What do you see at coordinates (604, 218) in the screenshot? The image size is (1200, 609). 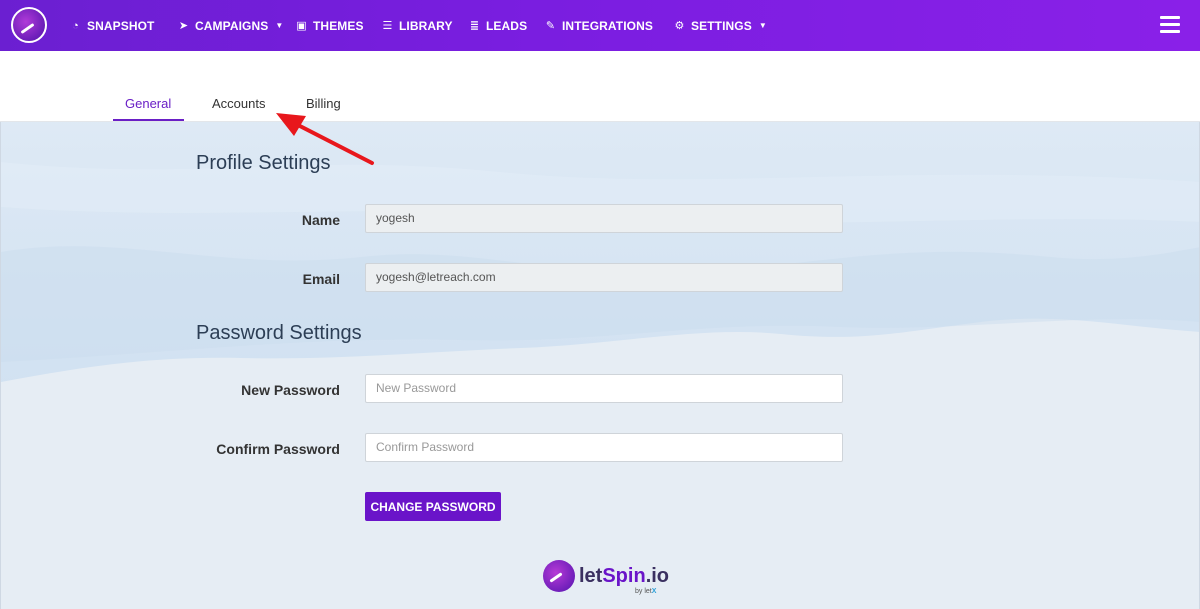 I see `name-field: yogesh` at bounding box center [604, 218].